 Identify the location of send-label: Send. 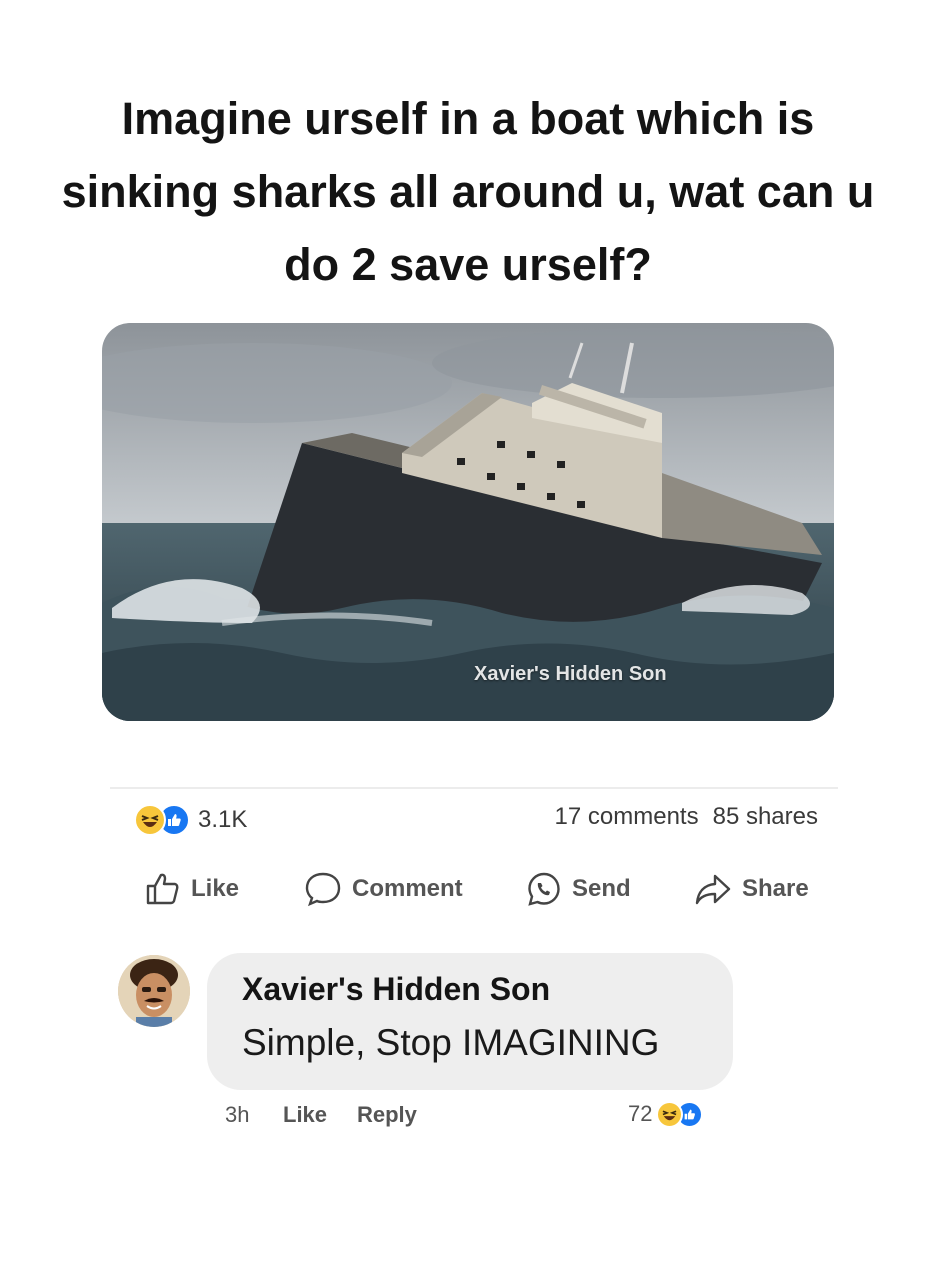
(601, 888).